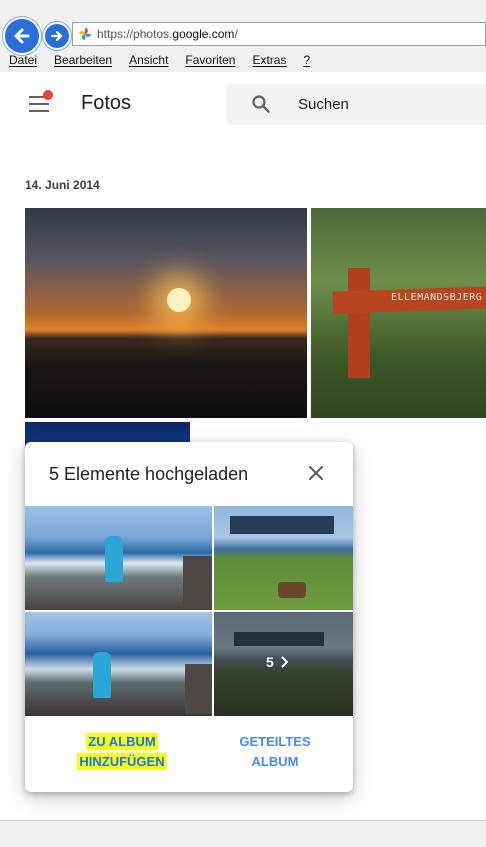 The height and width of the screenshot is (847, 486). What do you see at coordinates (398, 313) in the screenshot?
I see `photo-signpost: ELLEMANDSBJERG` at bounding box center [398, 313].